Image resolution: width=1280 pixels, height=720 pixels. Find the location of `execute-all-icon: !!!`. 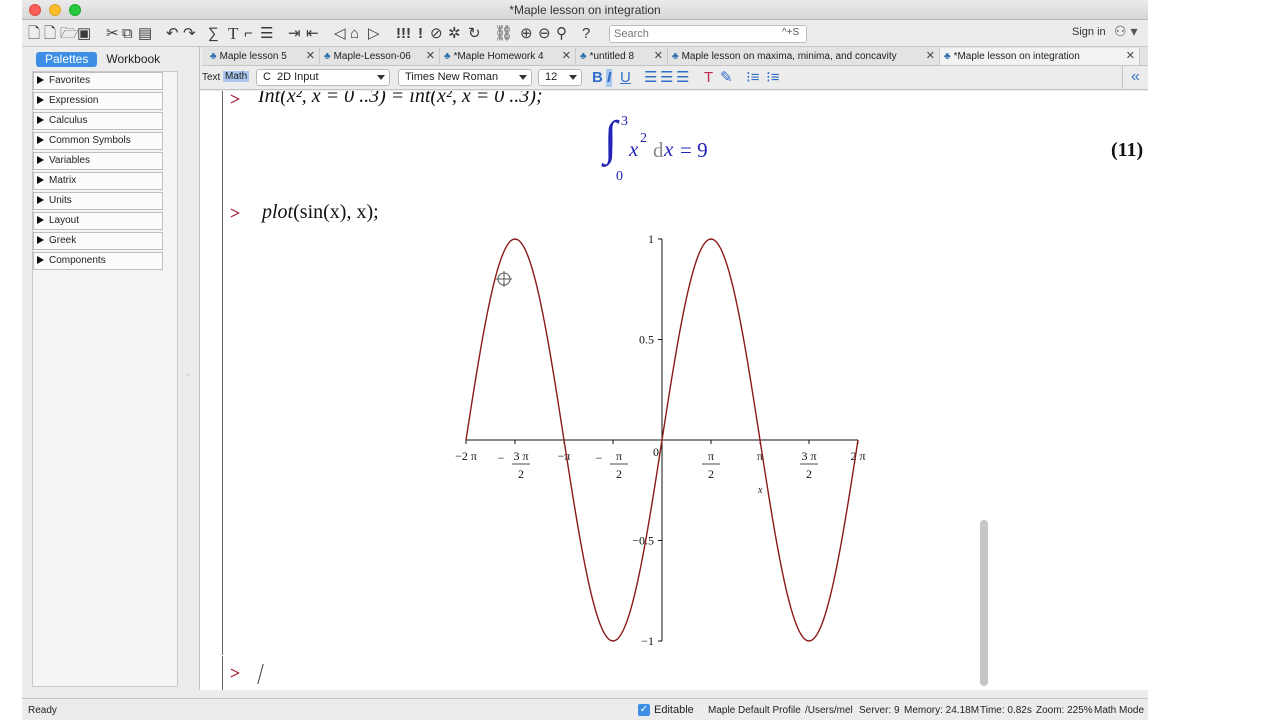

execute-all-icon: !!! is located at coordinates (403, 34).